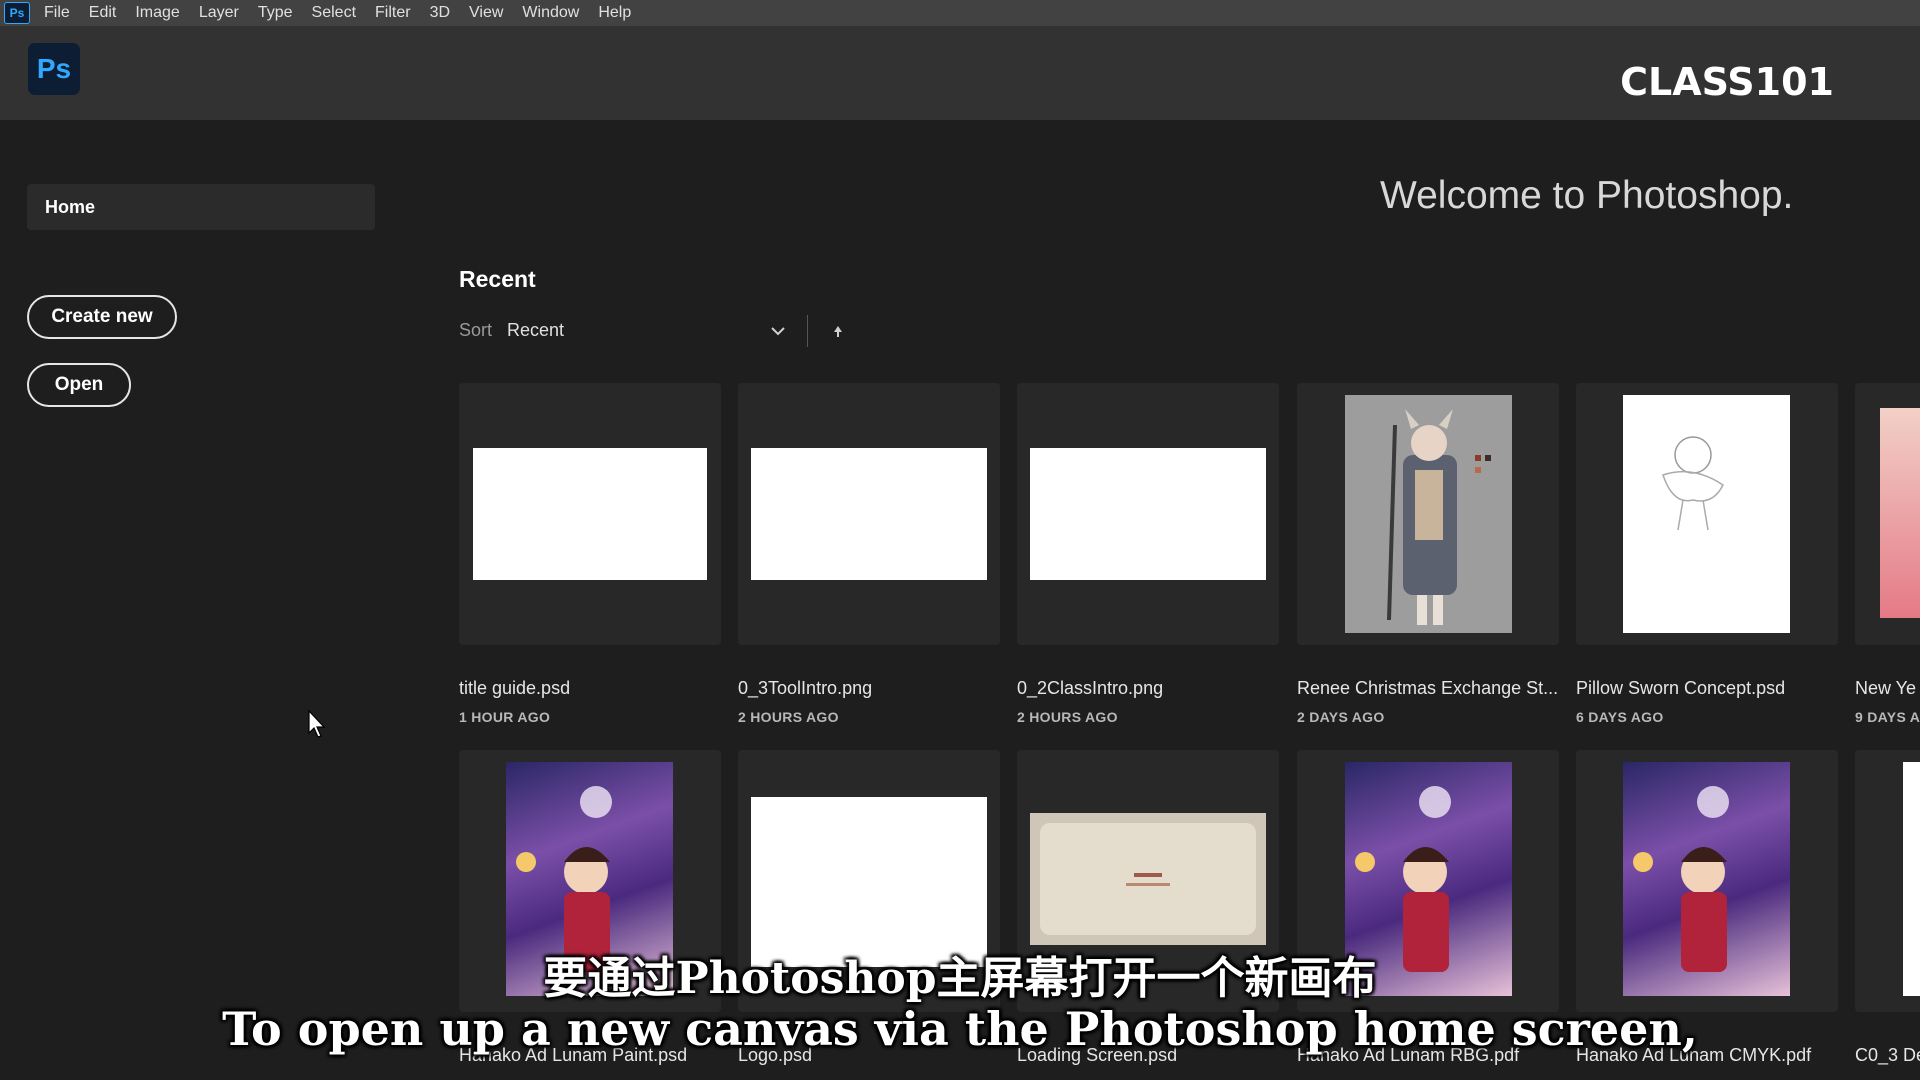 The height and width of the screenshot is (1080, 1920). What do you see at coordinates (393, 13) in the screenshot?
I see `menu-filter: Filter` at bounding box center [393, 13].